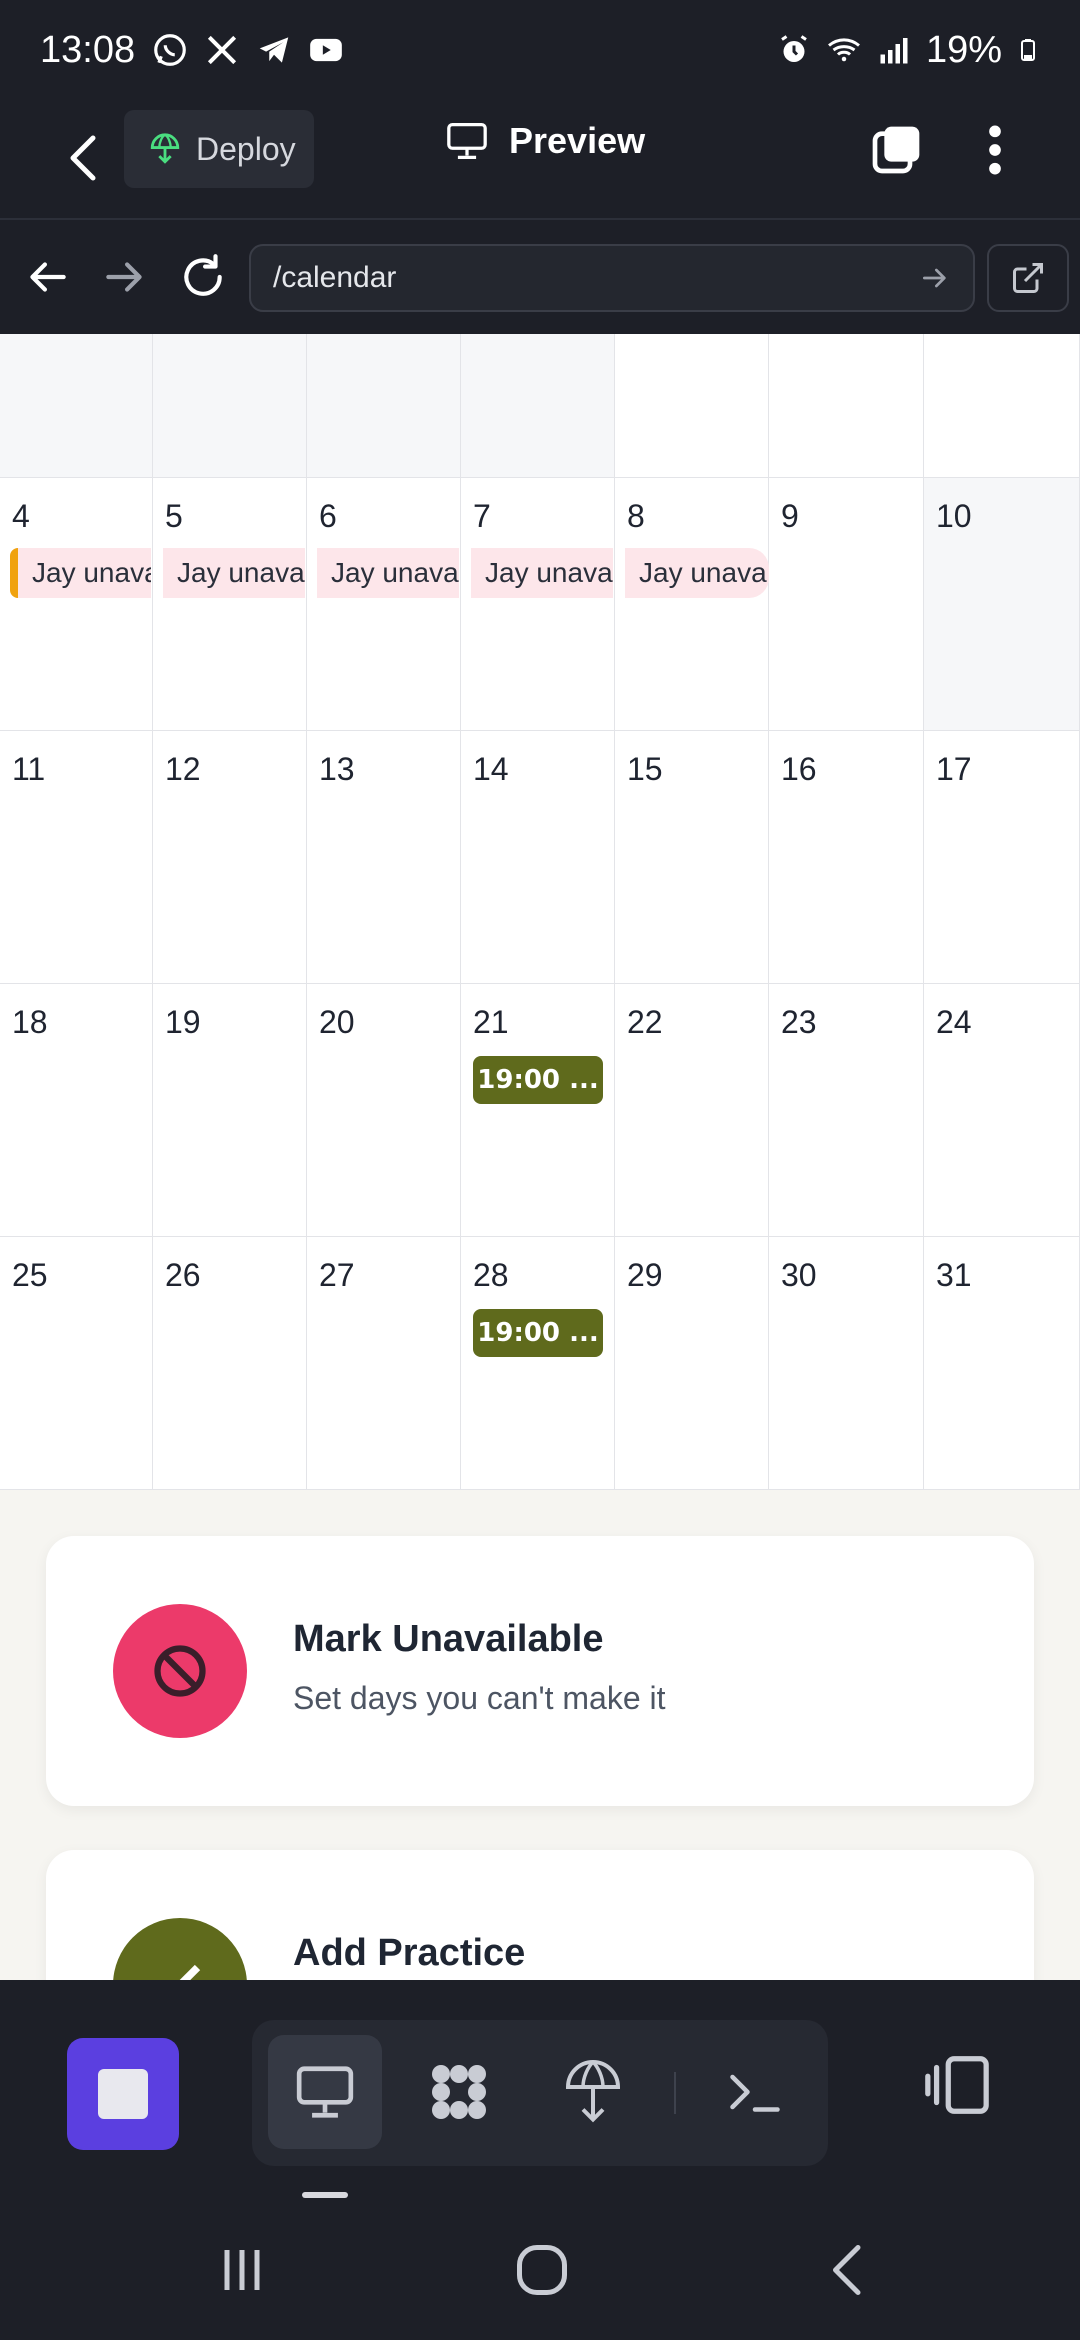 This screenshot has width=1080, height=2340. I want to click on calendar-day-cell: 8 Jay unava, so click(692, 604).